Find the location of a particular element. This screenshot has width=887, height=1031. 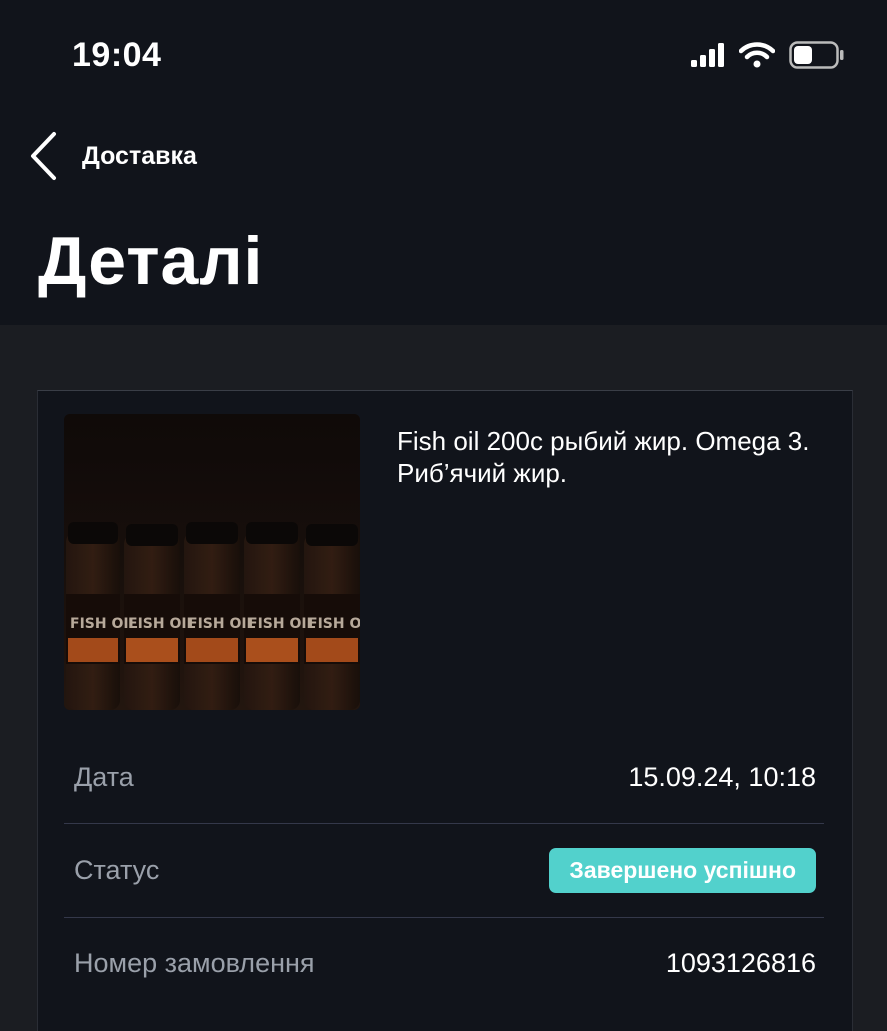

page-title: Деталі is located at coordinates (151, 261).